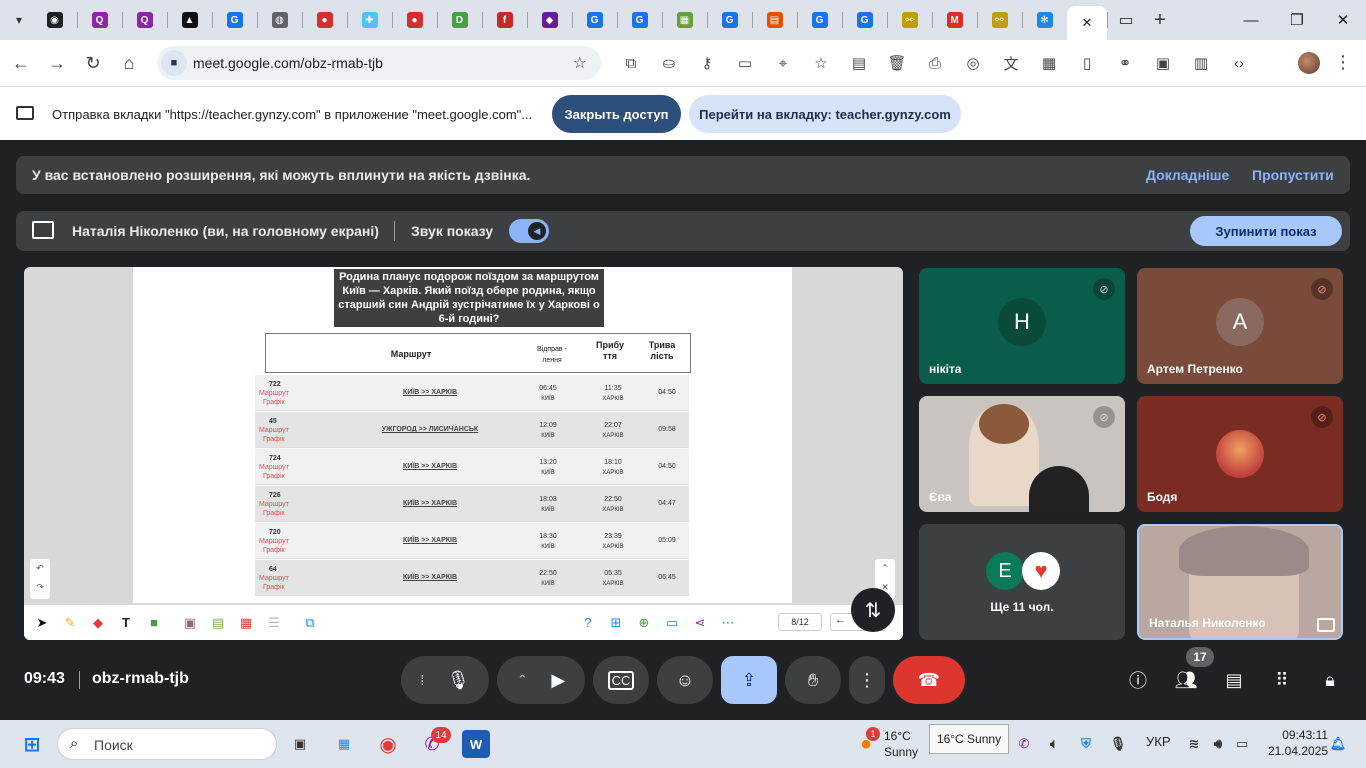 The image size is (1366, 768). I want to click on weather-widget: 16°C Sunny, so click(901, 744).